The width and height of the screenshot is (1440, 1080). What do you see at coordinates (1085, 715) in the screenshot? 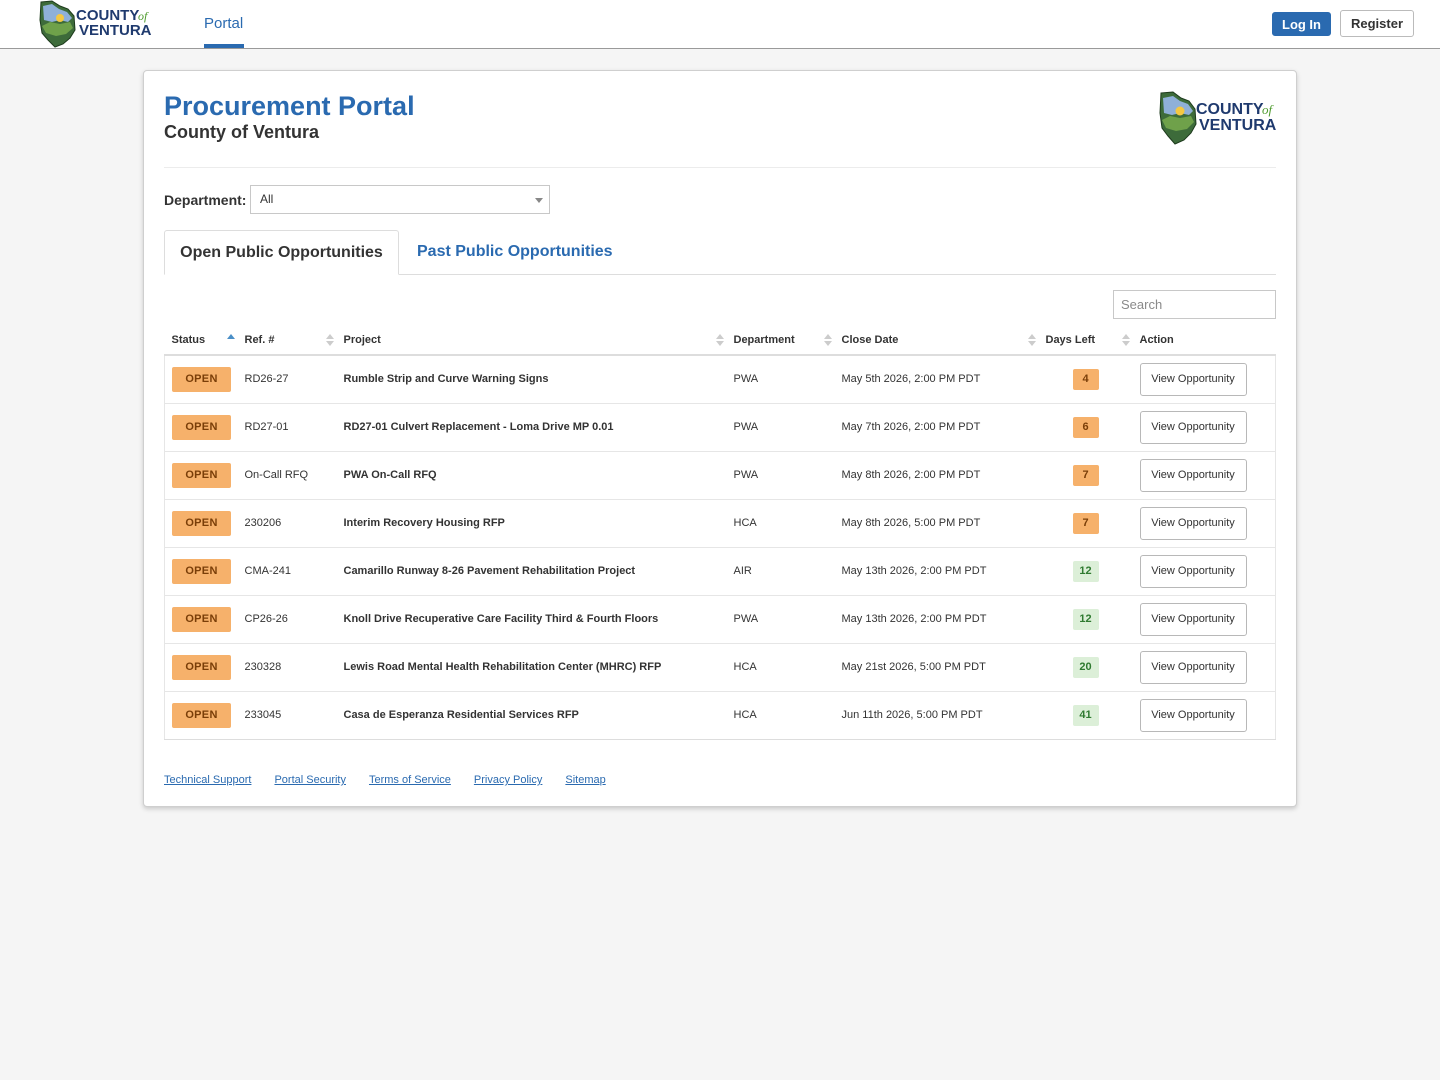
I see `days-left-badge: 41` at bounding box center [1085, 715].